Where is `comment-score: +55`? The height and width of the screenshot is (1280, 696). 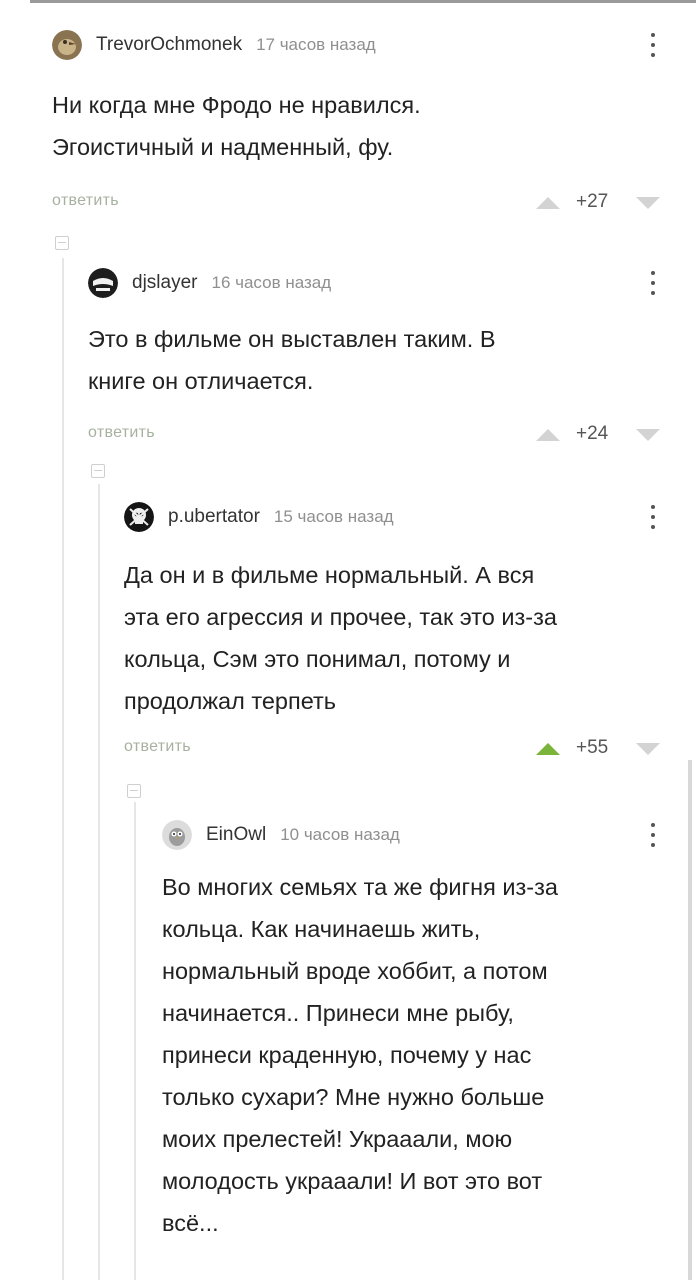
comment-score: +55 is located at coordinates (592, 747).